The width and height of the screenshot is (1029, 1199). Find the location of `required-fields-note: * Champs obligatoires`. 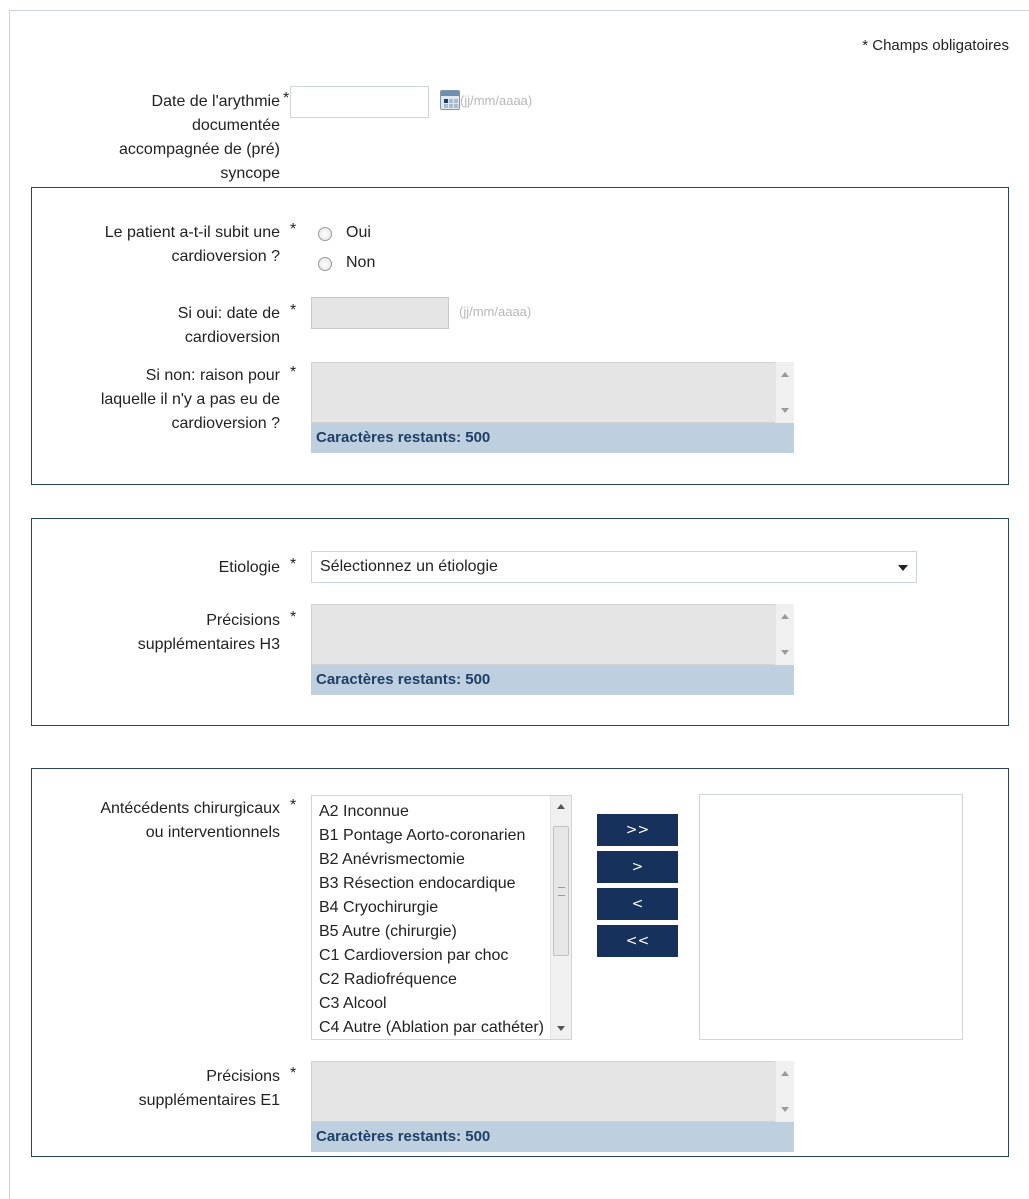

required-fields-note: * Champs obligatoires is located at coordinates (935, 45).